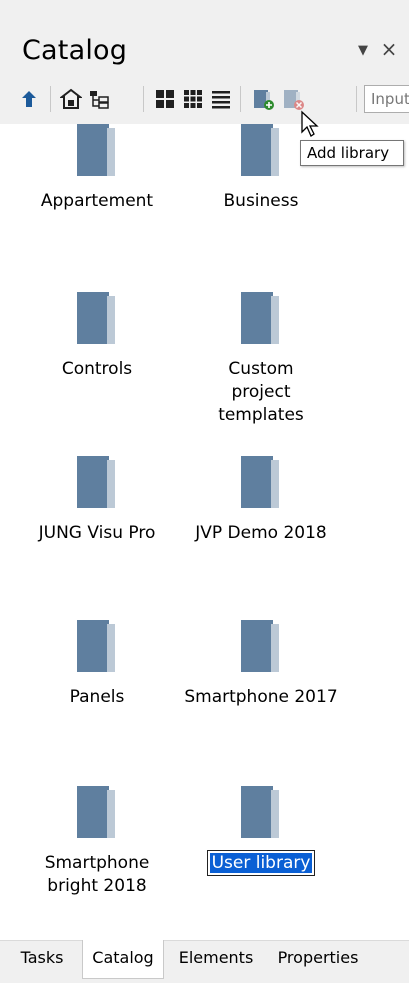 The image size is (409, 983). I want to click on library-label: Business, so click(261, 201).